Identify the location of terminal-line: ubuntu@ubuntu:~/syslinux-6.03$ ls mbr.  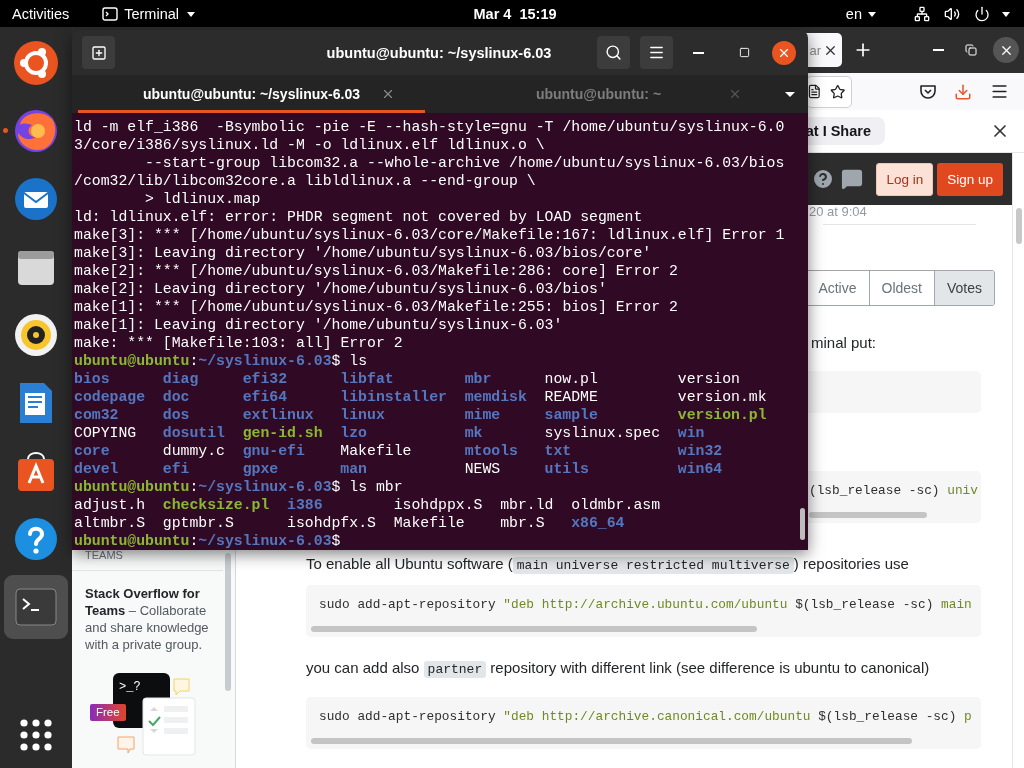
(239, 487).